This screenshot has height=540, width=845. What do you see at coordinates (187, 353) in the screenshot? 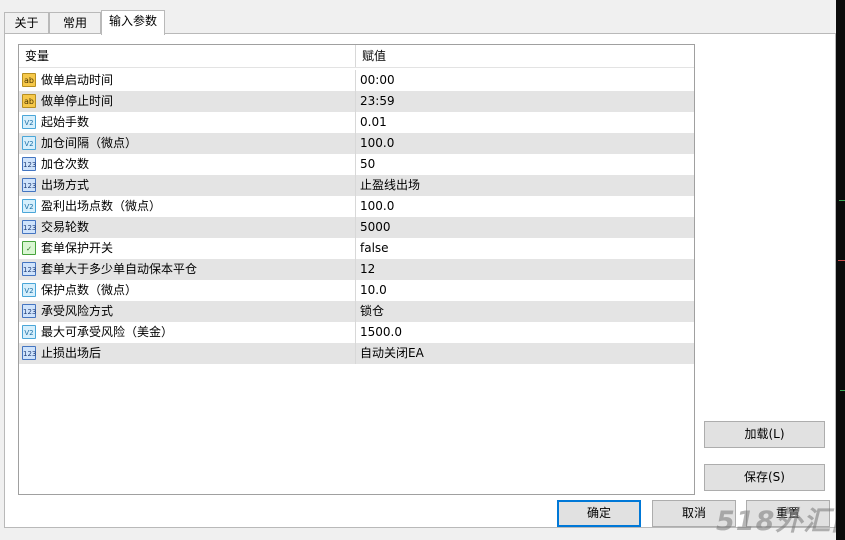
I see `parameter-name-cell: 123 止损出场后` at bounding box center [187, 353].